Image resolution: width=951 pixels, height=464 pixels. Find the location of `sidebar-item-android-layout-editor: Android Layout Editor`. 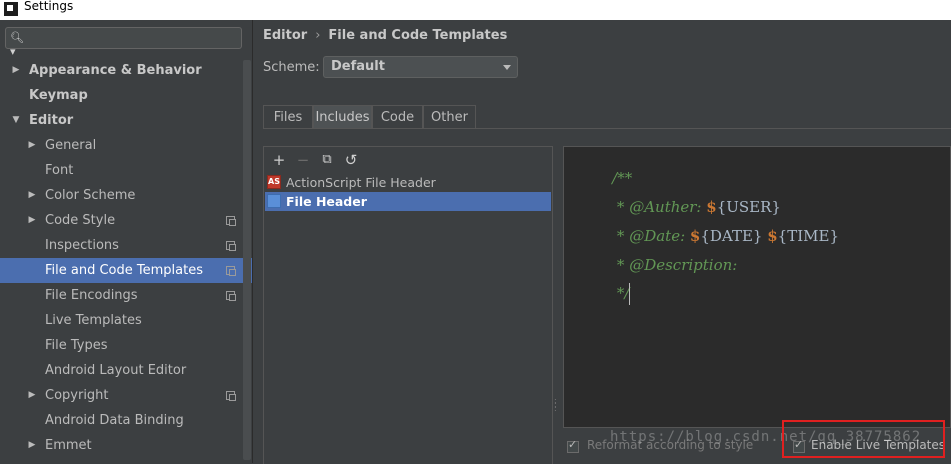

sidebar-item-android-layout-editor: Android Layout Editor is located at coordinates (126, 370).